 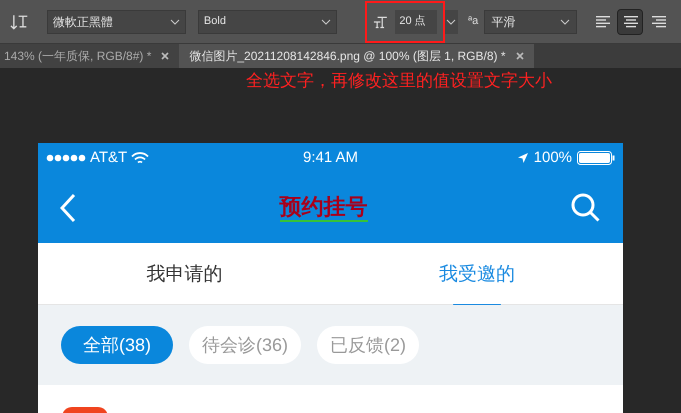 I want to click on tab-title: 143% (一年质保, RGB/8#) *, so click(x=78, y=56).